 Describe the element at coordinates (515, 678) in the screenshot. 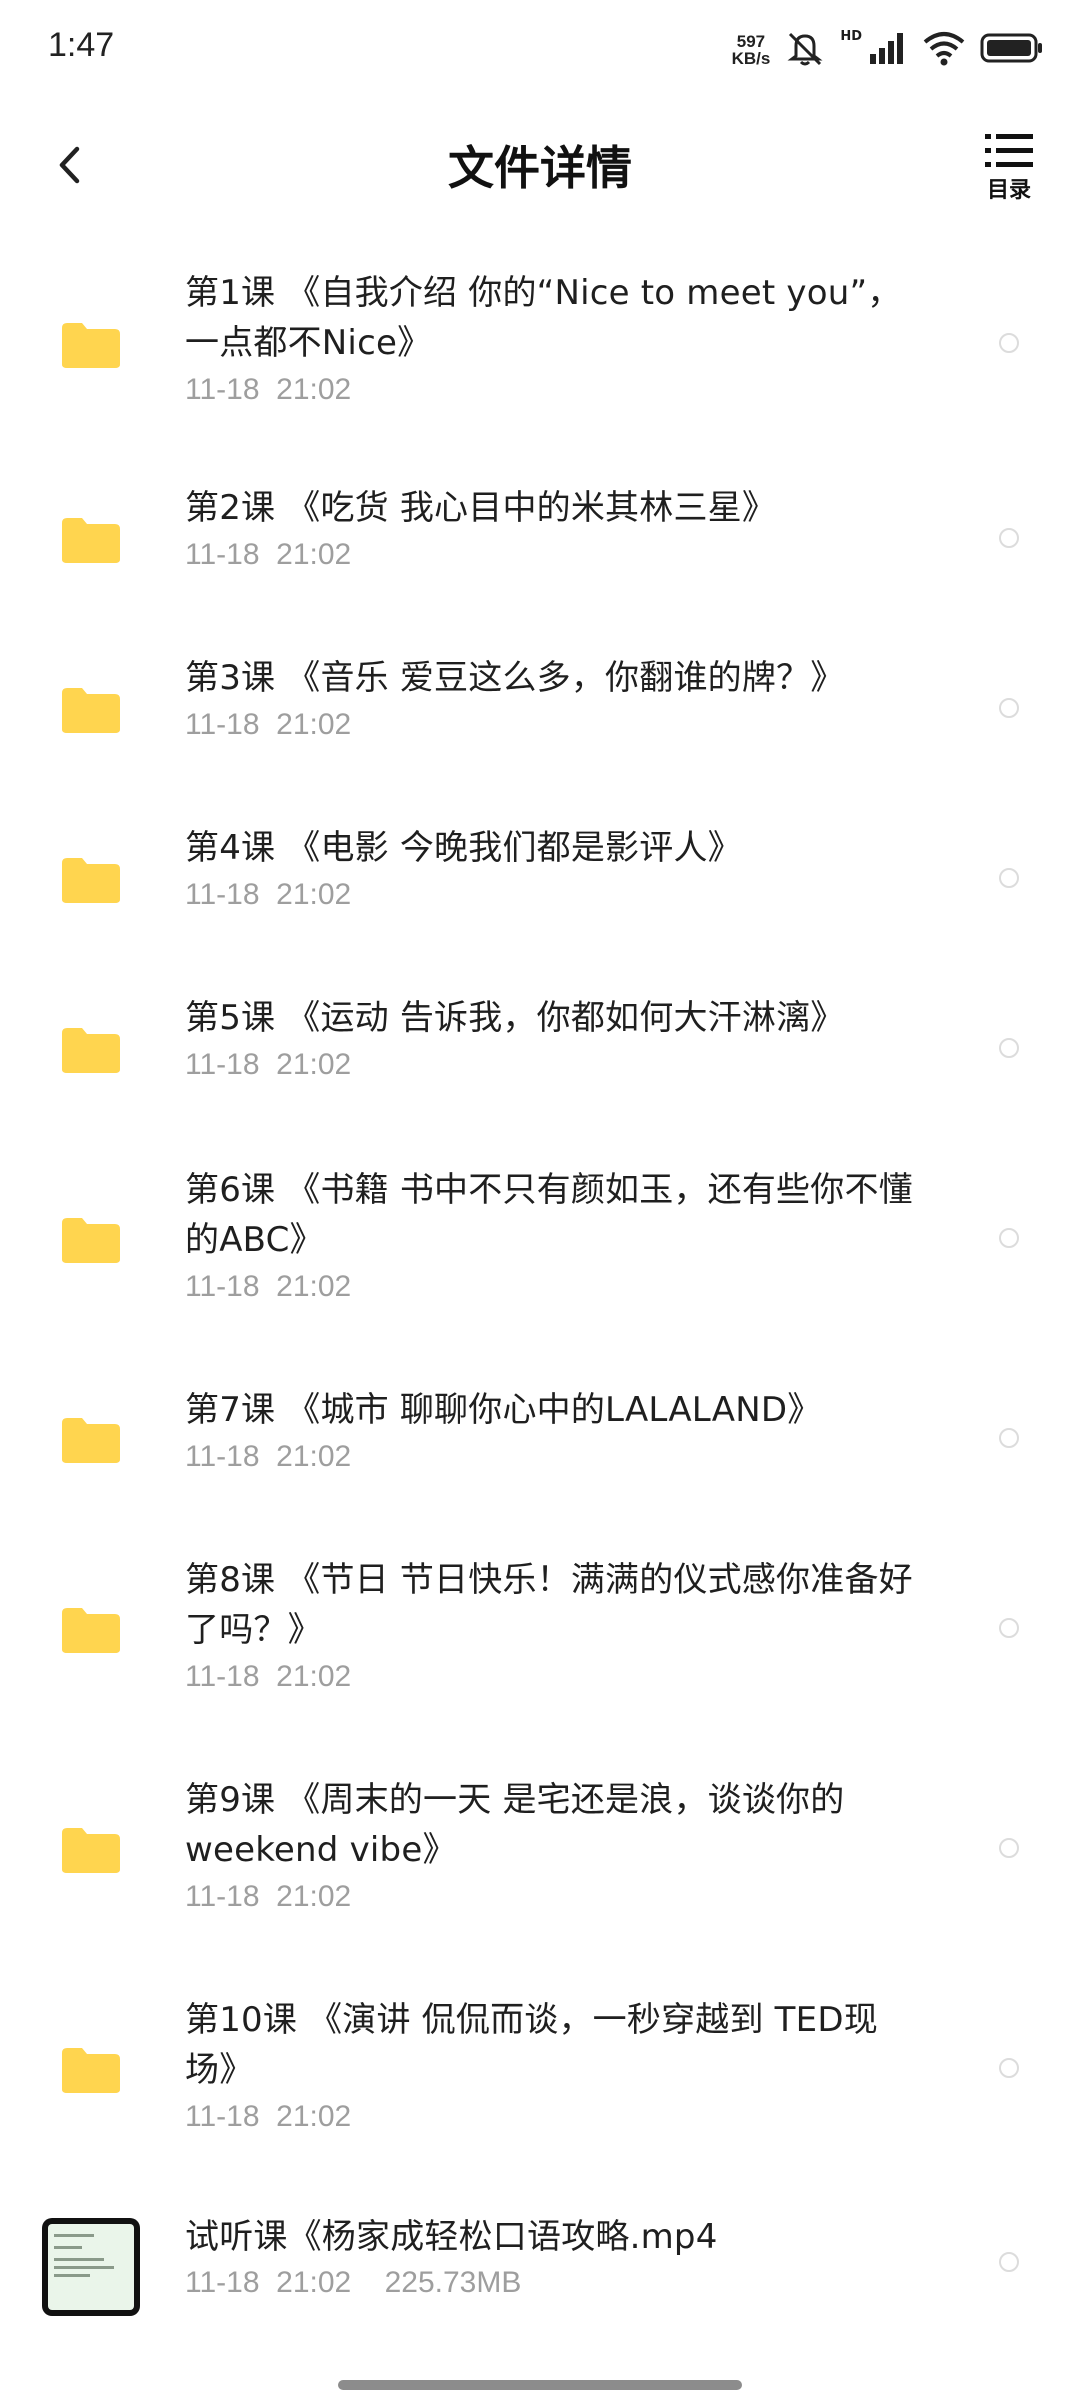

I see `file-name: 第3课 《音乐 爱豆这么多，你翻谁的牌？》` at that location.